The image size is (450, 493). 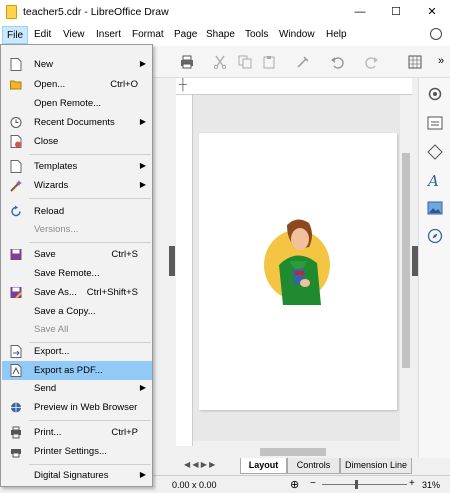 I want to click on menu-item-recent-documents: Recent Documents ▶, so click(x=77, y=122).